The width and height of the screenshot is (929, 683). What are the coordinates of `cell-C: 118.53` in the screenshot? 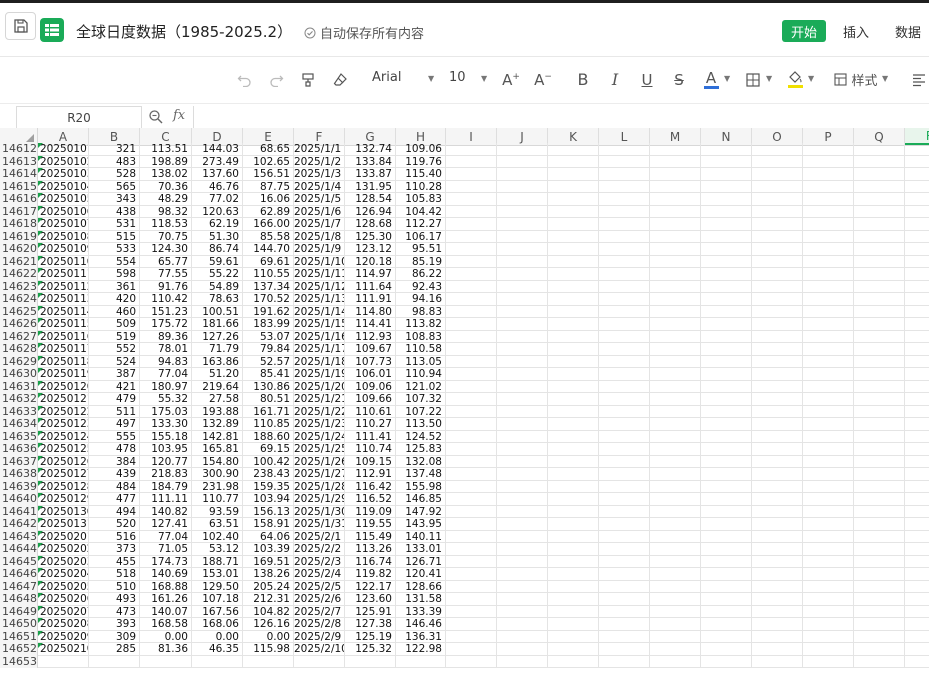 It's located at (166, 224).